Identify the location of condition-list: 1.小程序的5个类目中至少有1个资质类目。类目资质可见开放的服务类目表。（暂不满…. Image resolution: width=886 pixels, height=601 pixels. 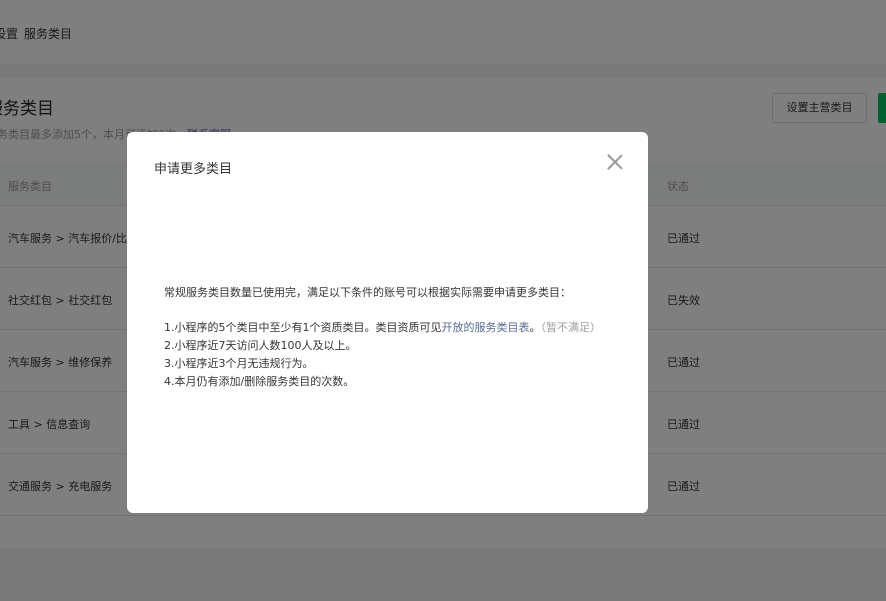
(382, 355).